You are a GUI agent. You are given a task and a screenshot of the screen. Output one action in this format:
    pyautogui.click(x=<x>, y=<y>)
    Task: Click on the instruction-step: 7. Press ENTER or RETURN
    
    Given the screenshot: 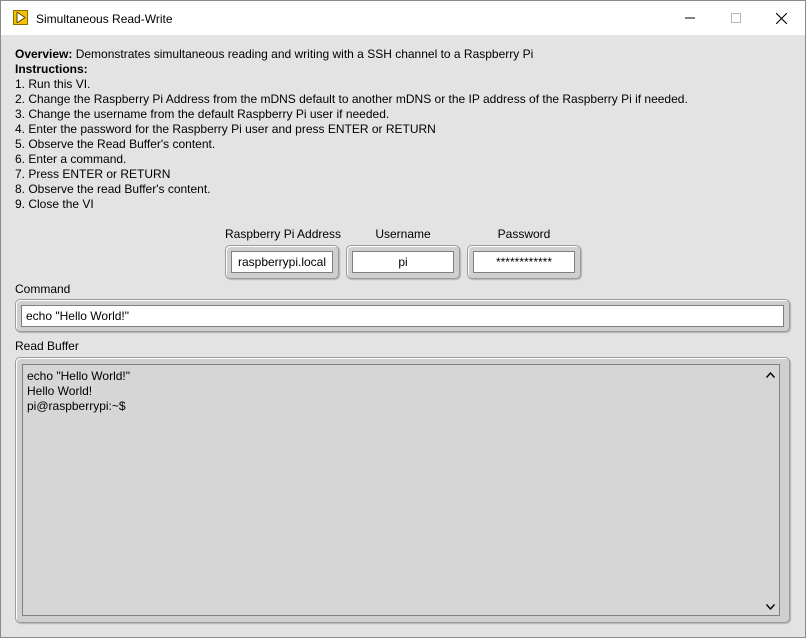 What is the action you would take?
    pyautogui.click(x=93, y=174)
    